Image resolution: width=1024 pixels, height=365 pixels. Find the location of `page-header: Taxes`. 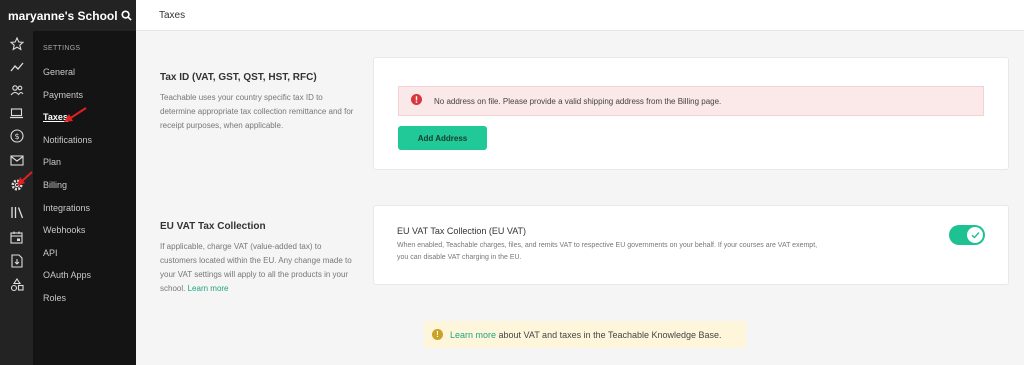

page-header: Taxes is located at coordinates (580, 15).